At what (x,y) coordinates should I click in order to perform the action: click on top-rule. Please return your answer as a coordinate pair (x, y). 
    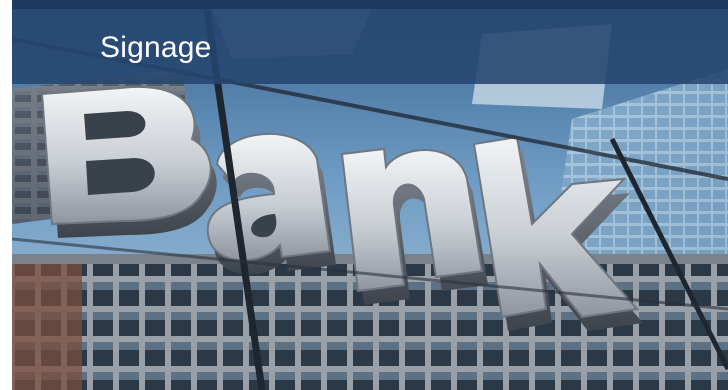
    Looking at the image, I should click on (370, 4).